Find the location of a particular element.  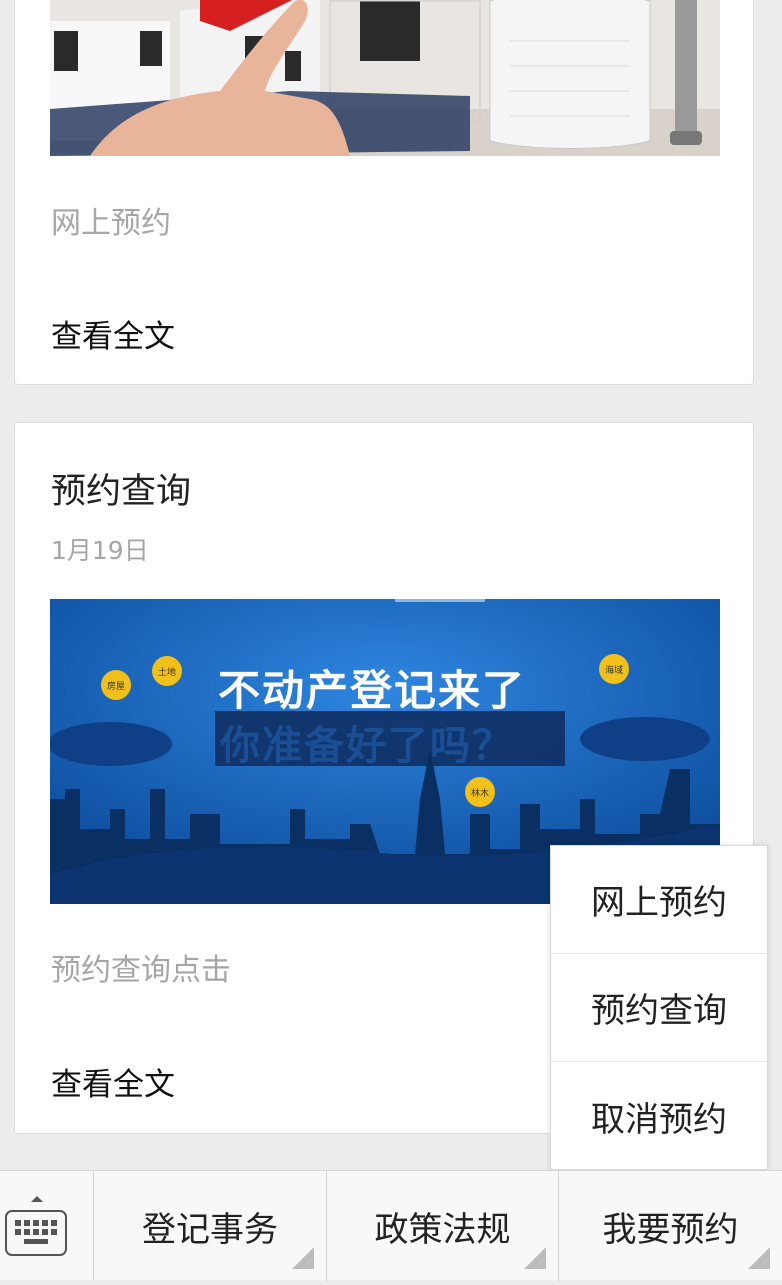

house-keys-illustration is located at coordinates (385, 78).